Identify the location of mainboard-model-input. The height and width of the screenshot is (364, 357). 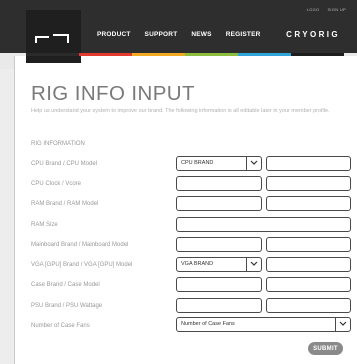
(308, 244).